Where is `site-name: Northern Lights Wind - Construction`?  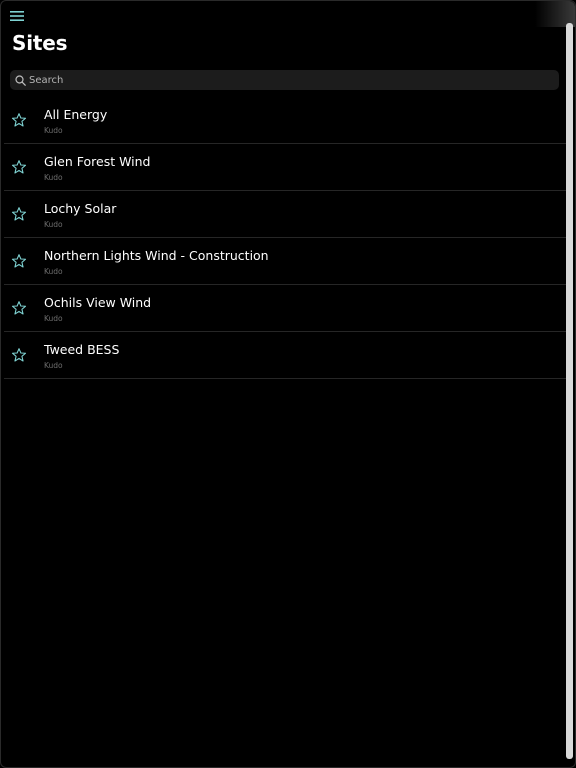 site-name: Northern Lights Wind - Construction is located at coordinates (156, 255).